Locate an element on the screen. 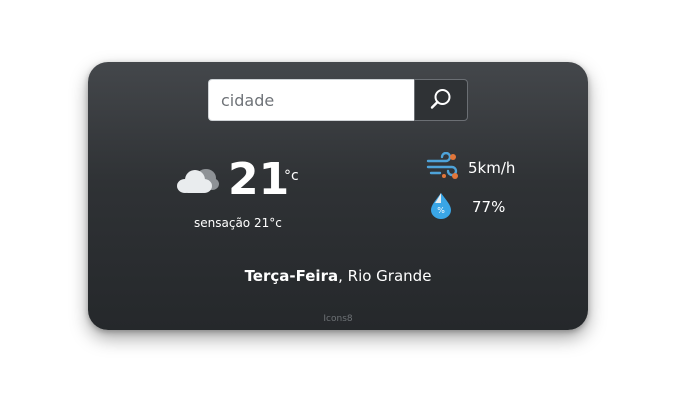  city-search-input is located at coordinates (311, 100).